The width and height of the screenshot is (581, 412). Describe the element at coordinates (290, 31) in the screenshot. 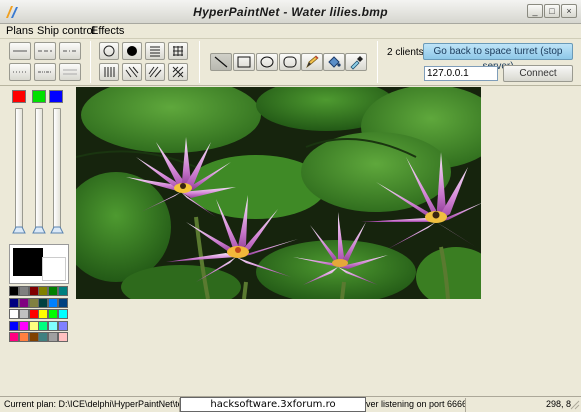

I see `menu-bar: Plans Ship control Effects` at that location.